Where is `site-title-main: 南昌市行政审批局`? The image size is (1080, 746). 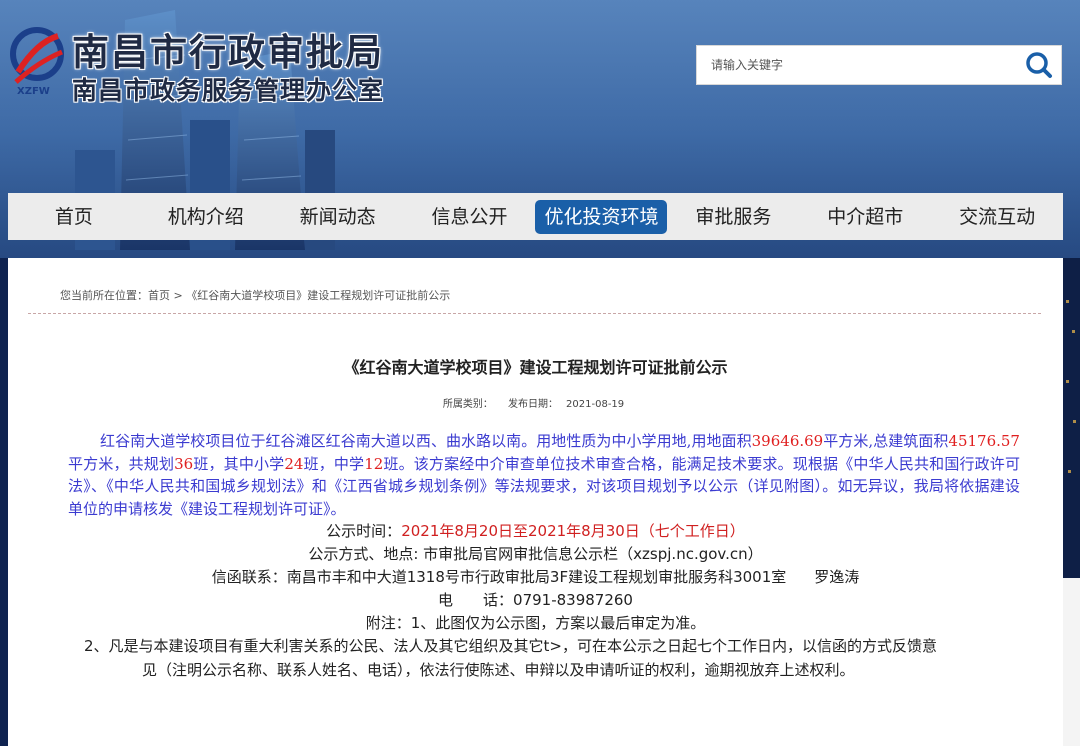 site-title-main: 南昌市行政审批局 is located at coordinates (228, 52).